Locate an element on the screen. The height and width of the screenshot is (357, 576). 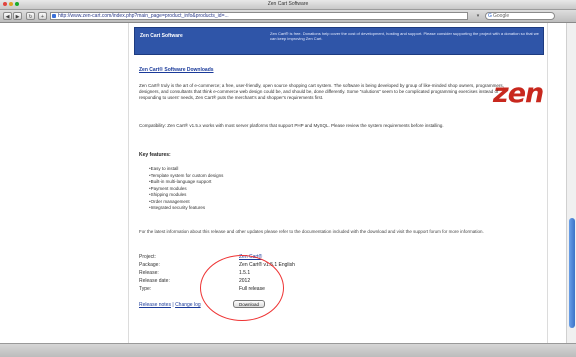
info-label: Release date: is located at coordinates (154, 281).